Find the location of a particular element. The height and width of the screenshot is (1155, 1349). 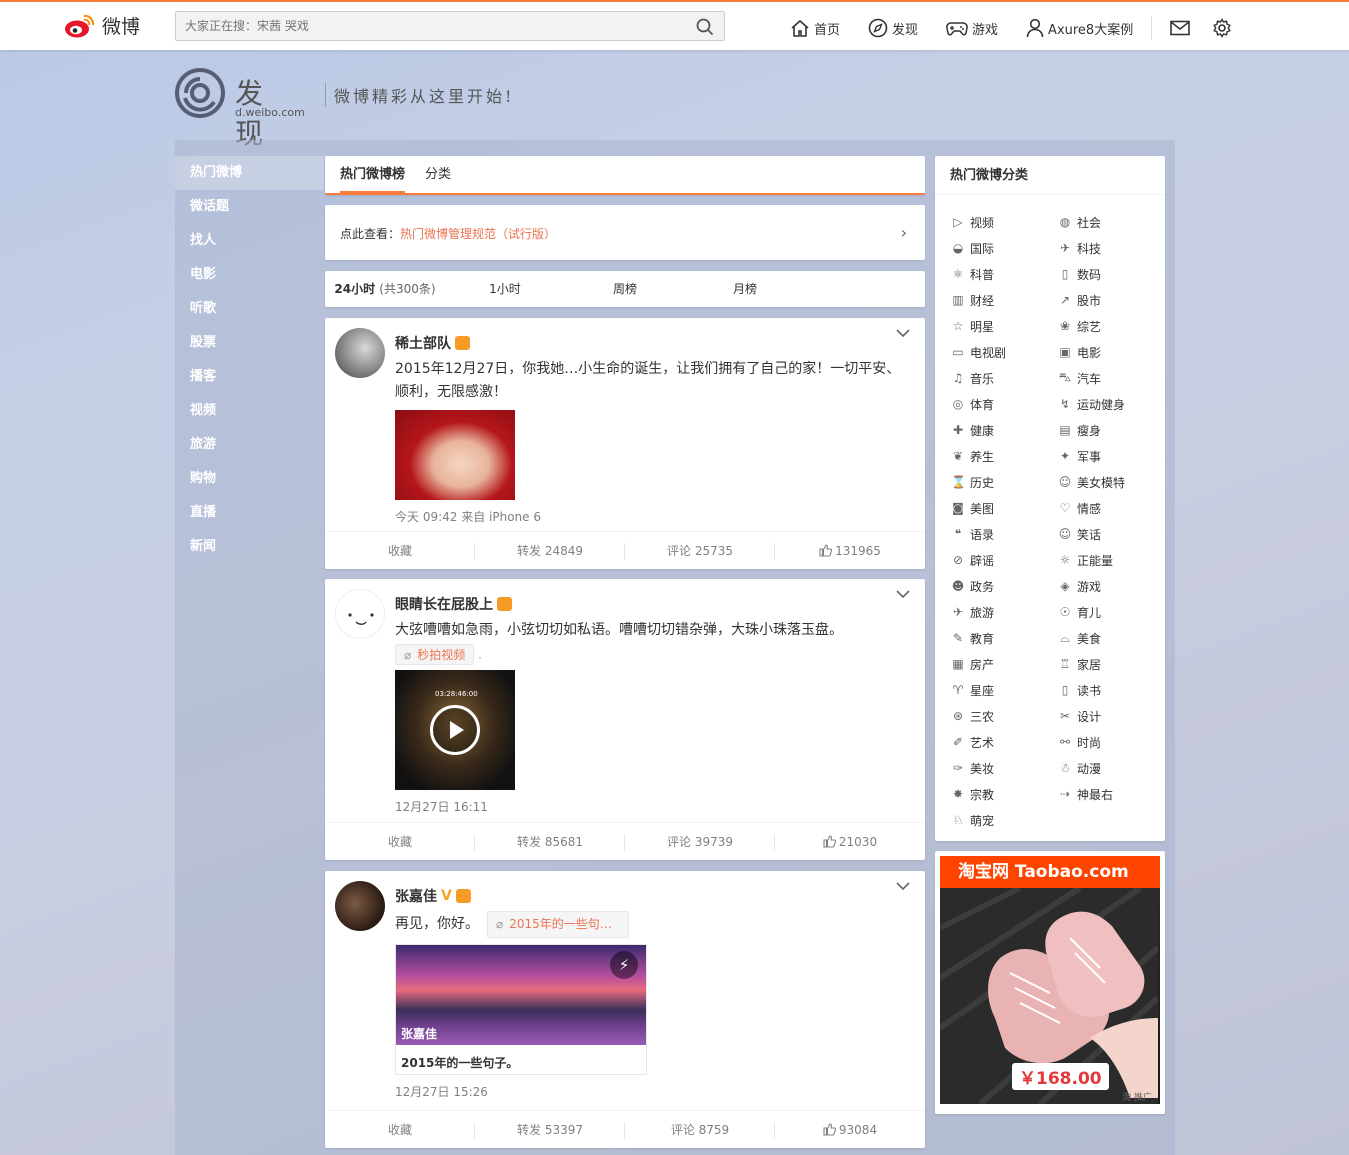

category-item: ❝ 语录 is located at coordinates (1004, 534).